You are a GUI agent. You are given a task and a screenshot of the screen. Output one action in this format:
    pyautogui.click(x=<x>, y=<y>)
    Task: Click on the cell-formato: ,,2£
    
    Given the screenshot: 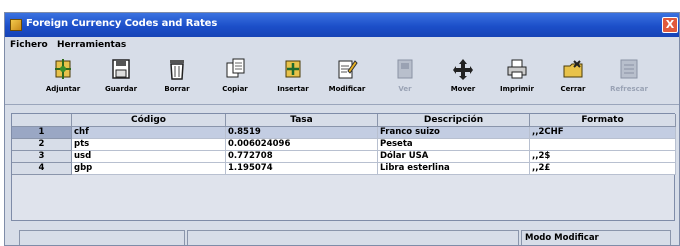 What is the action you would take?
    pyautogui.click(x=603, y=169)
    